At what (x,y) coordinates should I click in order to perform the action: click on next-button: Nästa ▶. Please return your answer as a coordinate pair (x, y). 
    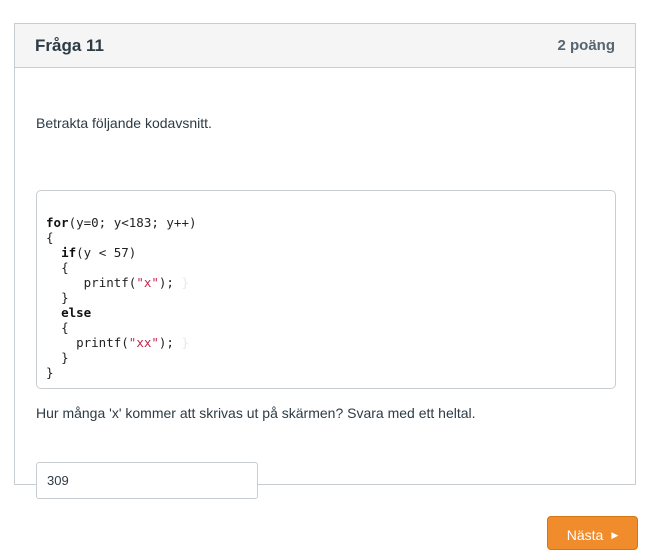
    Looking at the image, I should click on (592, 533).